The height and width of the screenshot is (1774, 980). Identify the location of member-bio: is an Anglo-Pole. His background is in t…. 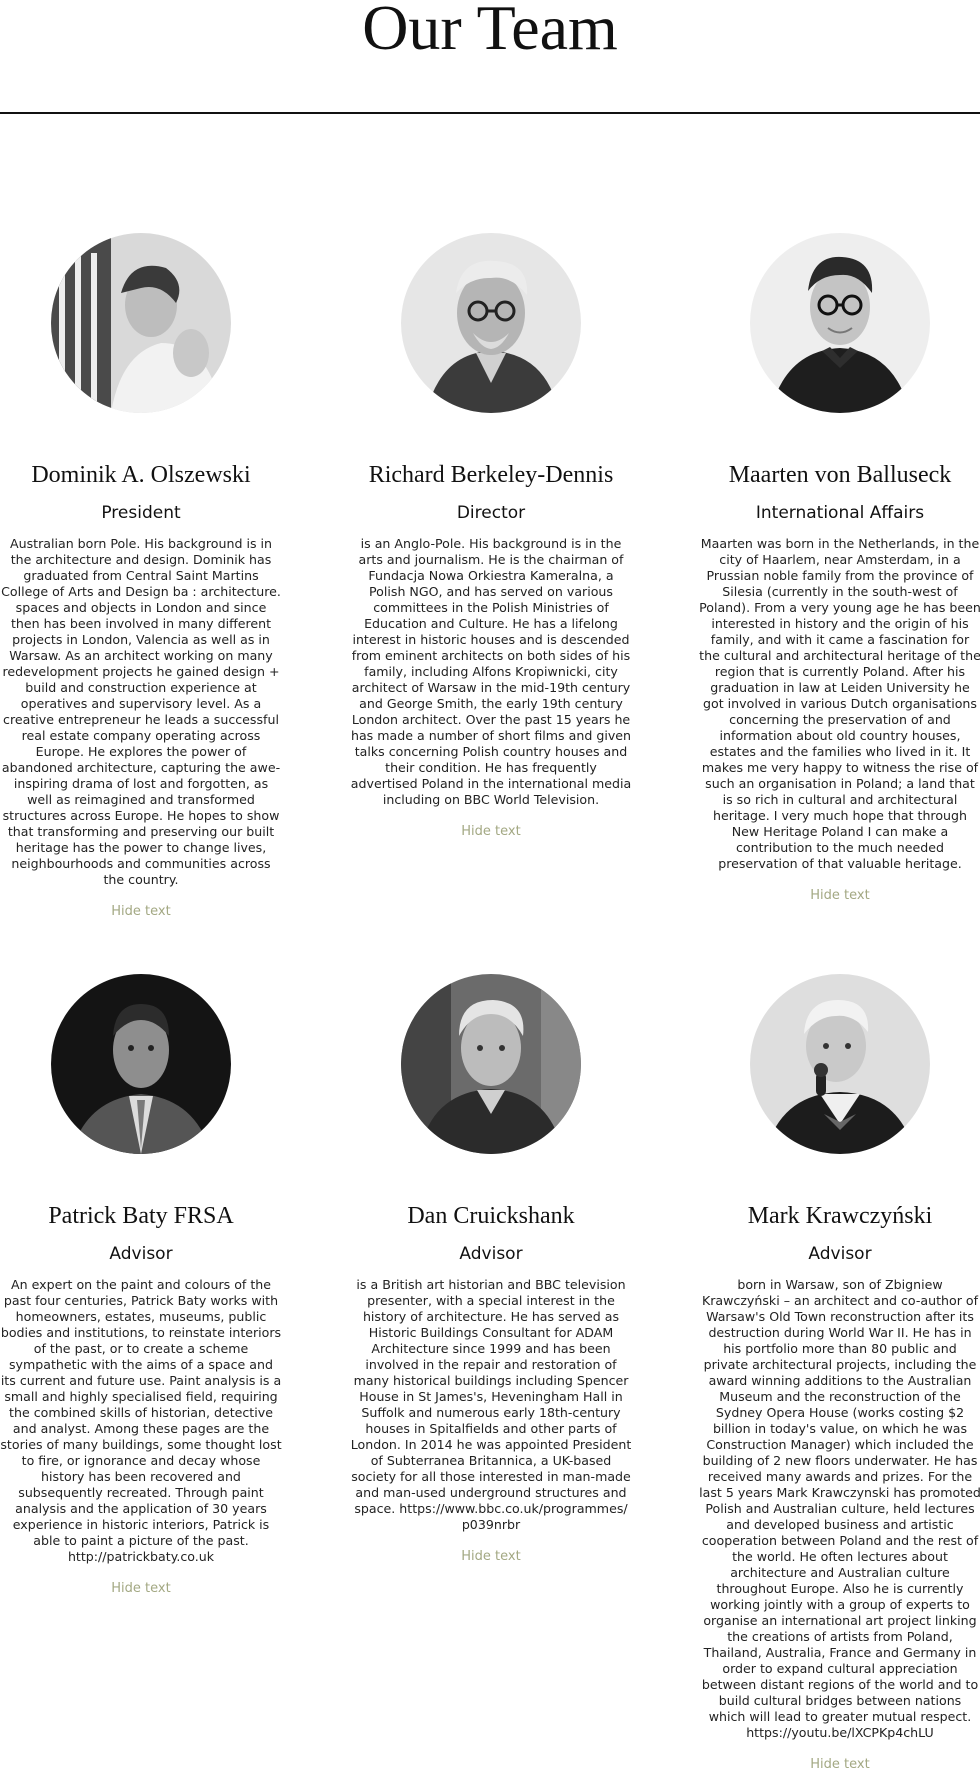
(491, 671).